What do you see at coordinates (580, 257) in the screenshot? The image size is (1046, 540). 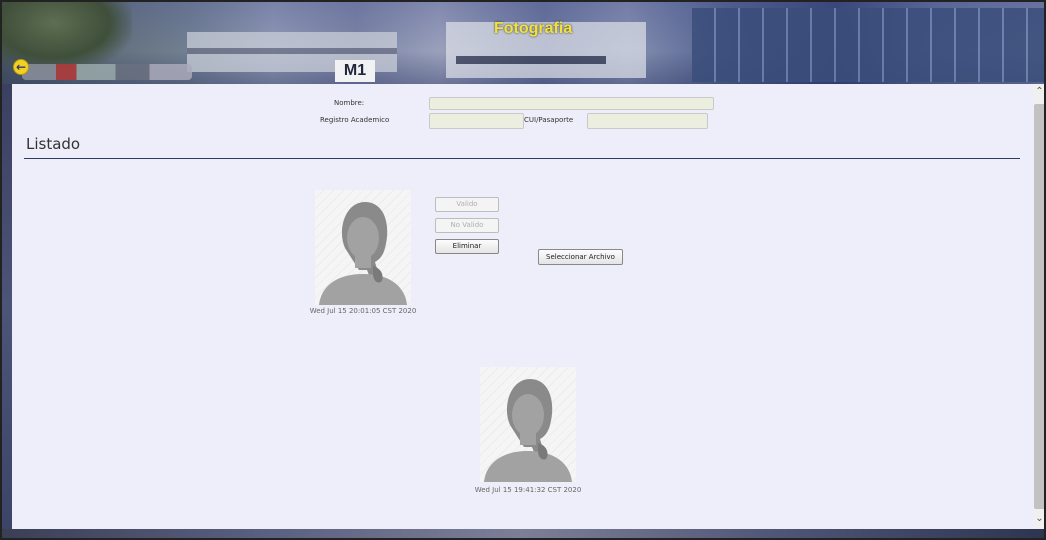 I see `seleccionar-archivo-button: Seleccionar Archivo` at bounding box center [580, 257].